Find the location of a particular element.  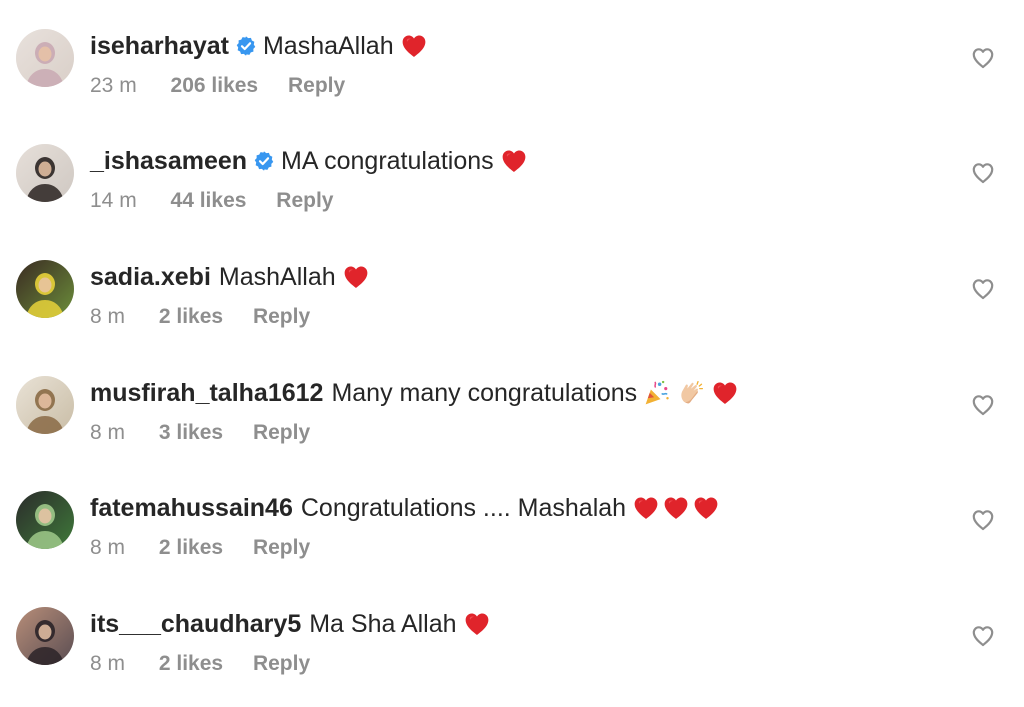

comment-body: iseharhayat MashaAllah is located at coordinates (259, 46).